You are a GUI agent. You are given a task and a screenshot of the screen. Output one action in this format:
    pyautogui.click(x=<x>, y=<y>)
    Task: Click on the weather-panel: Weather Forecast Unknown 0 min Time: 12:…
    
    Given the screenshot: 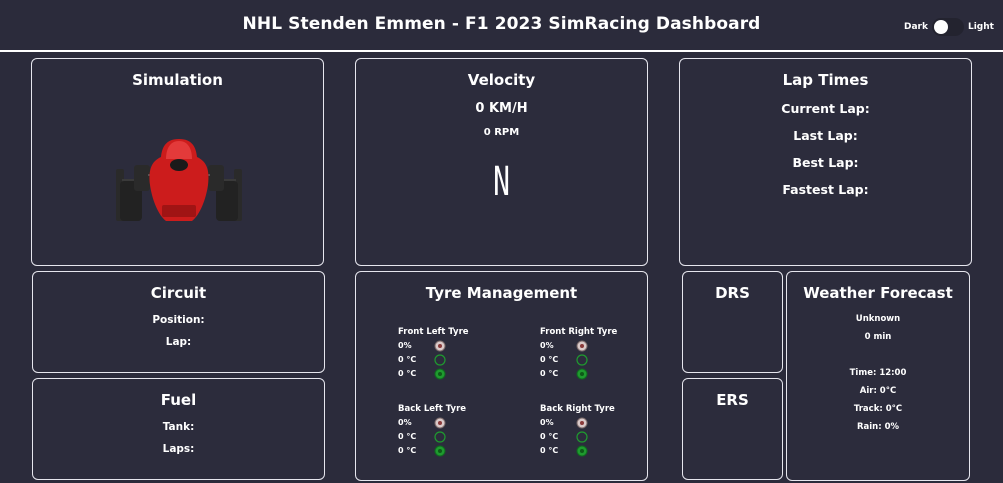 What is the action you would take?
    pyautogui.click(x=878, y=376)
    